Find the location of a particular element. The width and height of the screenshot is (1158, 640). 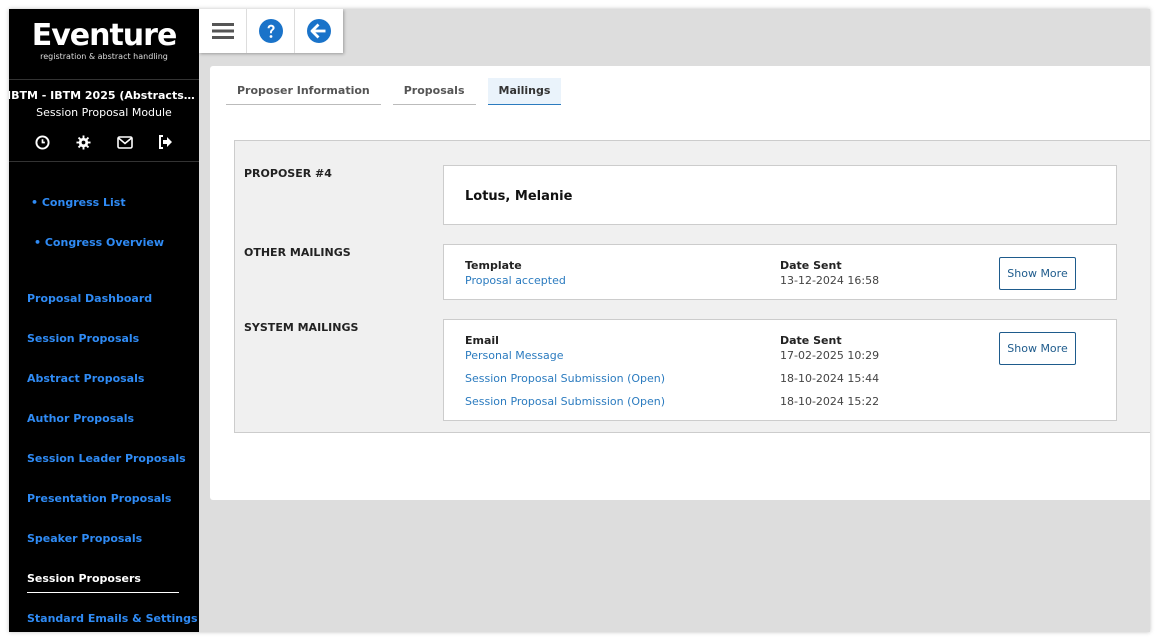

tab-mailings: Mailings is located at coordinates (524, 91).